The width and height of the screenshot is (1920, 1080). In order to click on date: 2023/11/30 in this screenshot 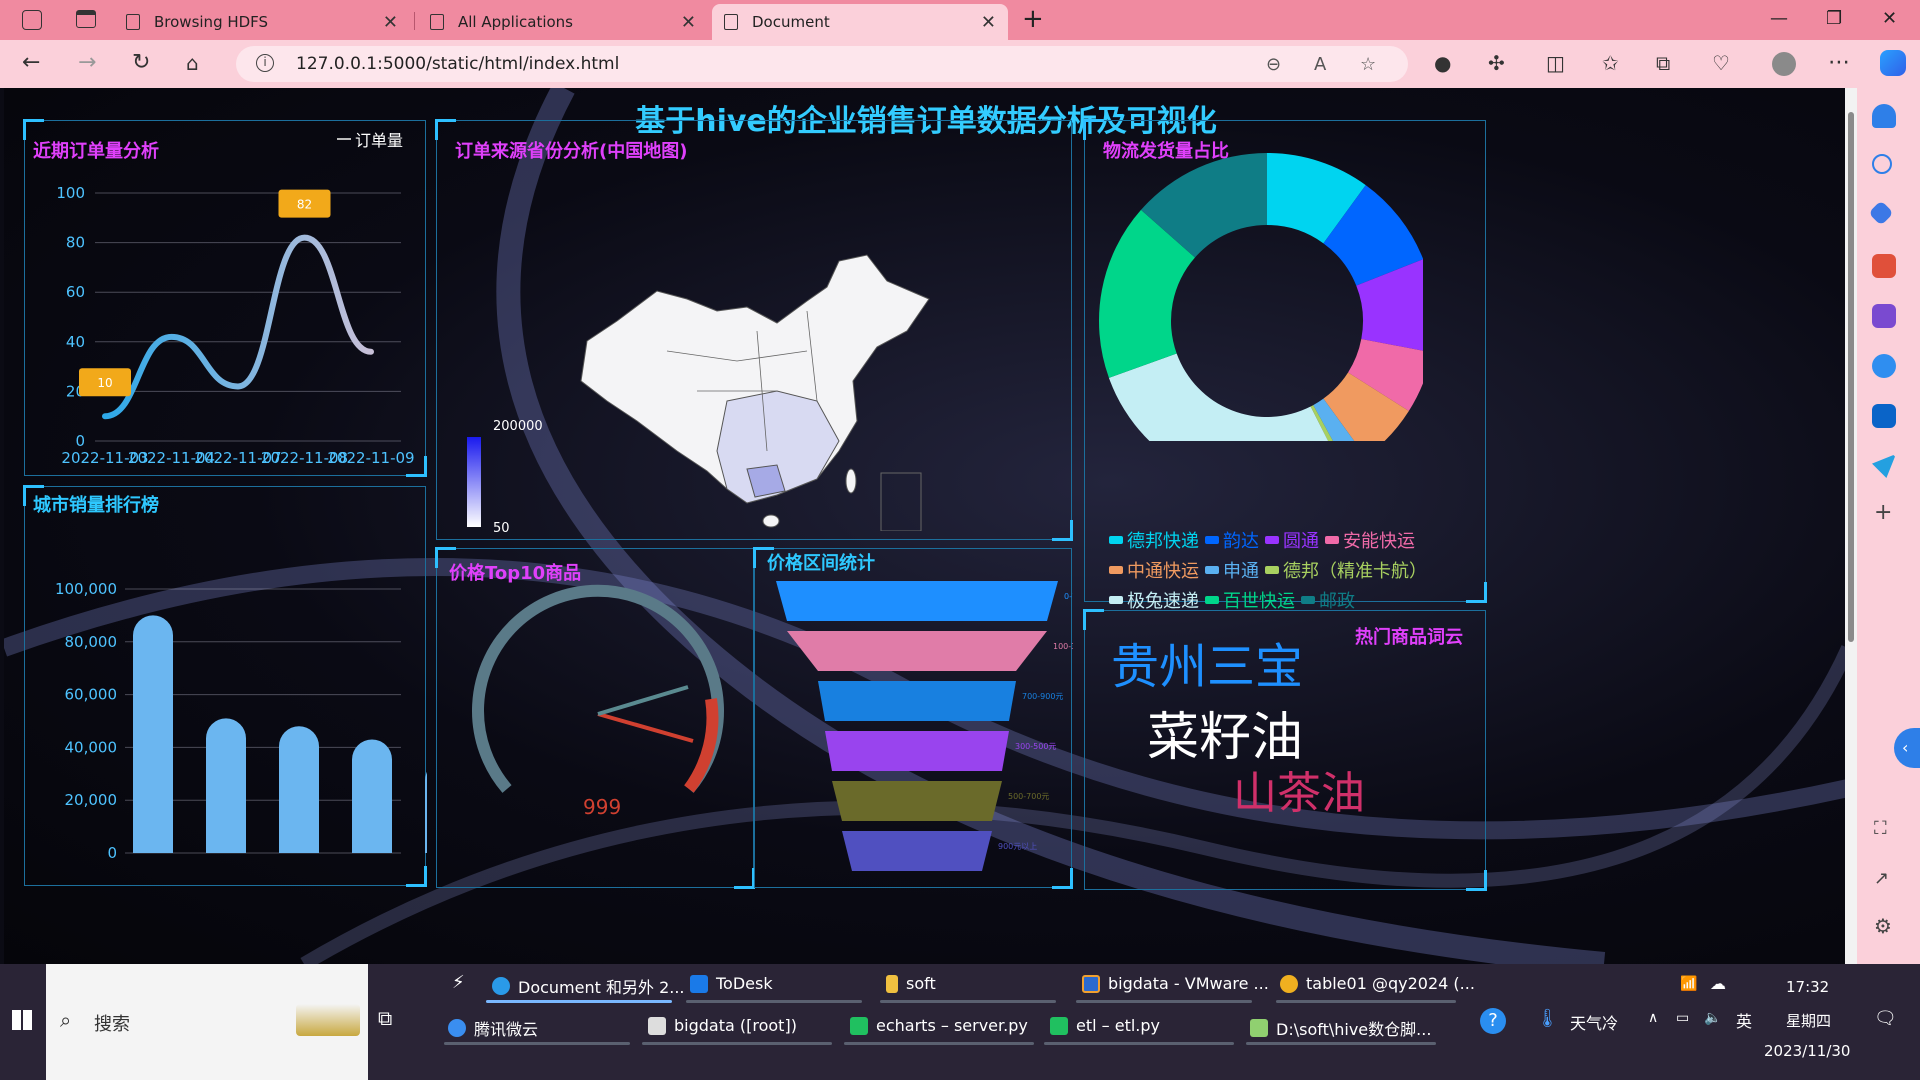, I will do `click(1807, 1051)`.